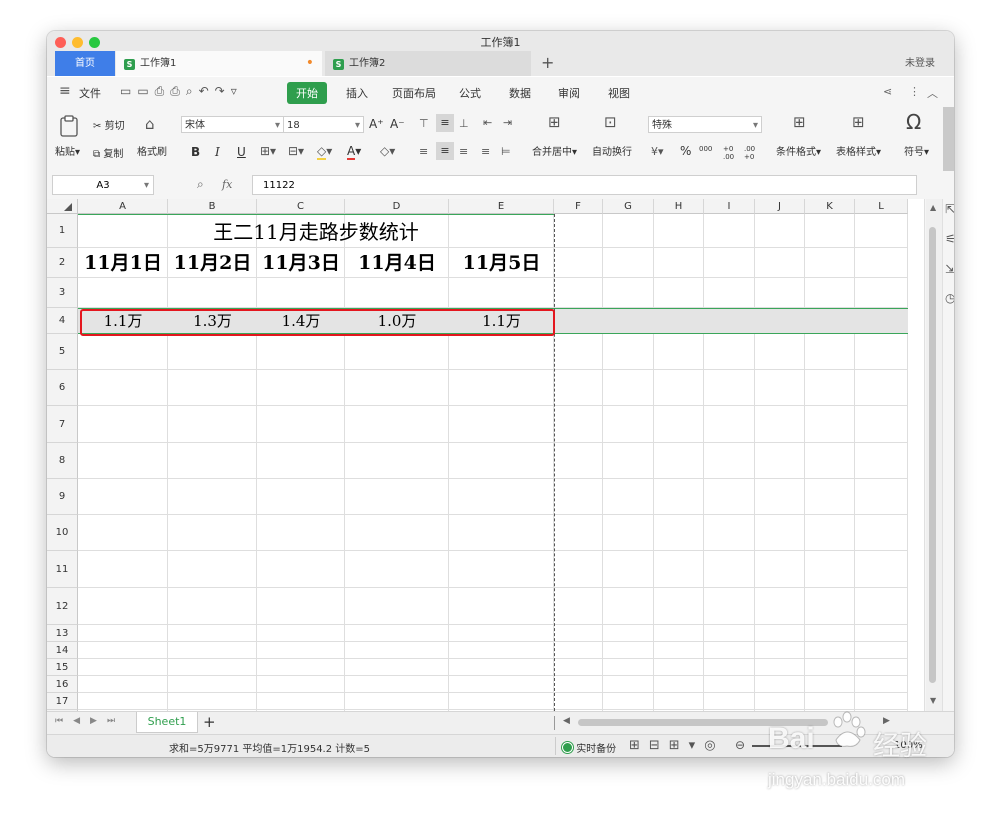 The width and height of the screenshot is (1000, 817). What do you see at coordinates (612, 150) in the screenshot?
I see `auto-wrap-button: 自动换行` at bounding box center [612, 150].